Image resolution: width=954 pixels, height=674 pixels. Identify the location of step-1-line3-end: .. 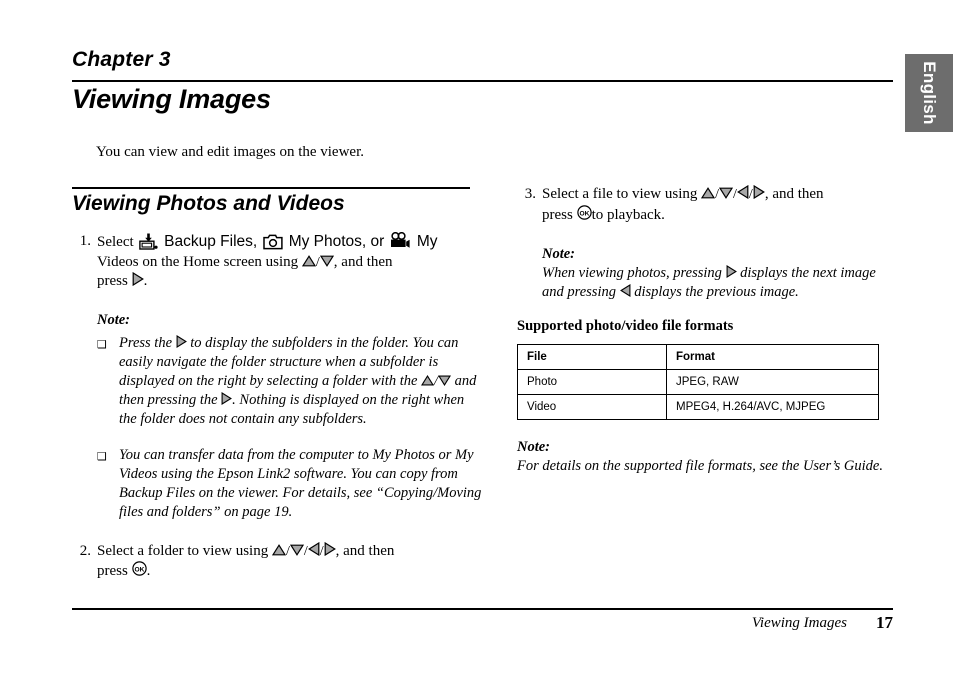
(145, 281).